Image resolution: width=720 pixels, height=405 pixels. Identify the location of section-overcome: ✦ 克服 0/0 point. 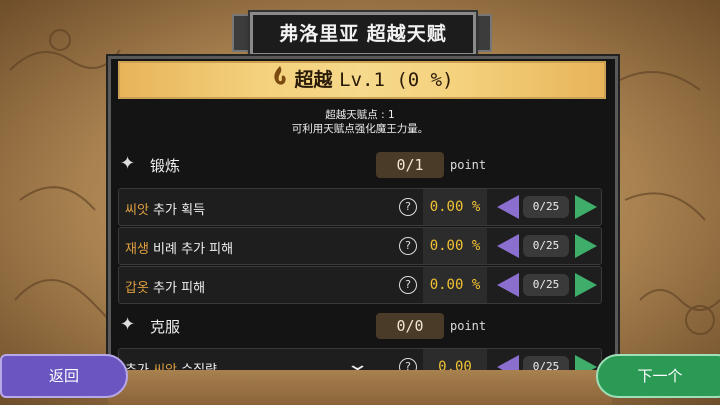
(360, 326).